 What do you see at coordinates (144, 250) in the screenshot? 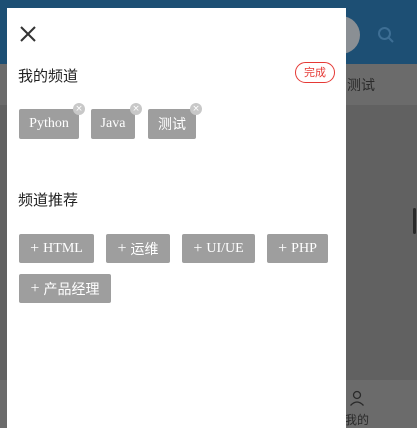
I see `chip-label: 运维` at bounding box center [144, 250].